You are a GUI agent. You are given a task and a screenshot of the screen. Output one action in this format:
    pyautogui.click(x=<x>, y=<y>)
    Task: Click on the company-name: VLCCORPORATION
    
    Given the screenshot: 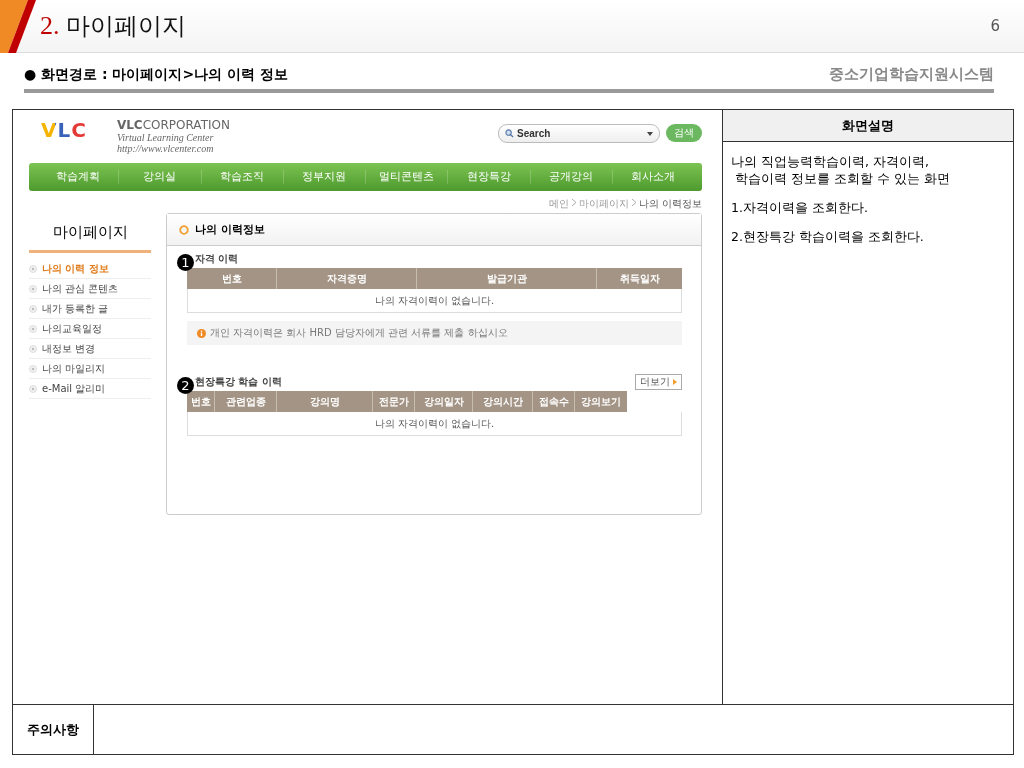 What is the action you would take?
    pyautogui.click(x=173, y=125)
    